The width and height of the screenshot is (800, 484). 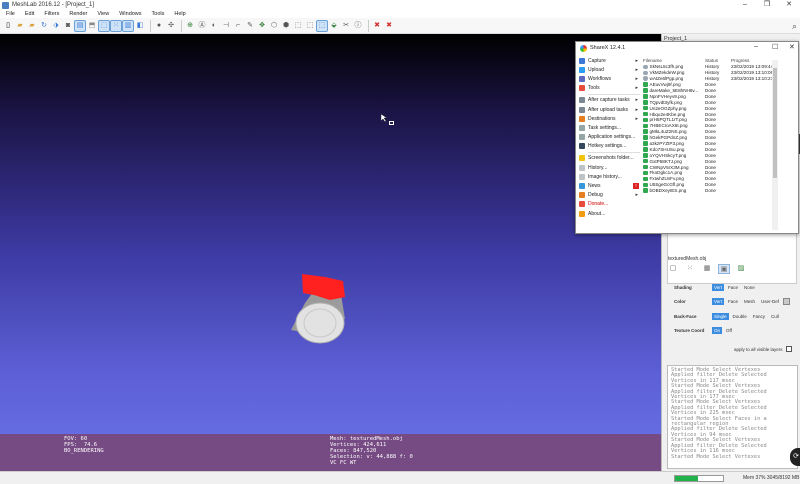 I want to click on delete-faces-icon: ✂, so click(x=346, y=26).